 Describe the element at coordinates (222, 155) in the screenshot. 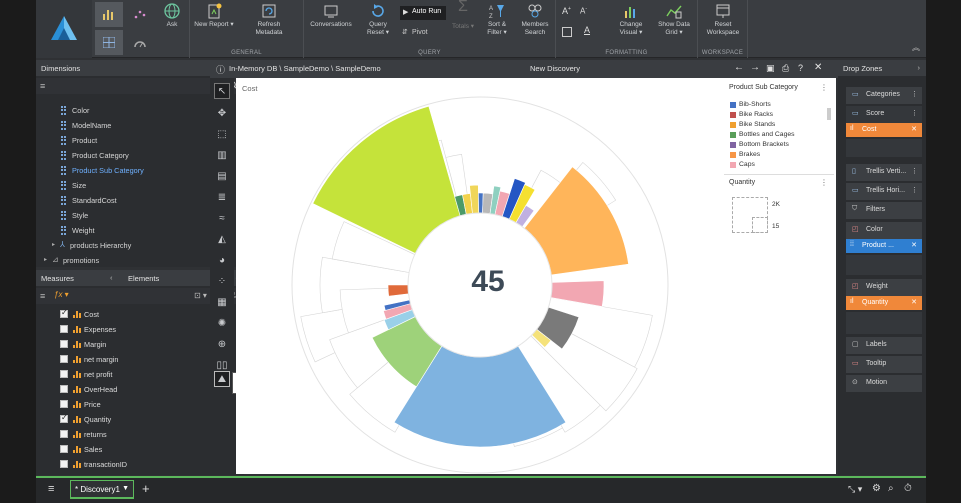

I see `column-chart-icon: ▥` at that location.